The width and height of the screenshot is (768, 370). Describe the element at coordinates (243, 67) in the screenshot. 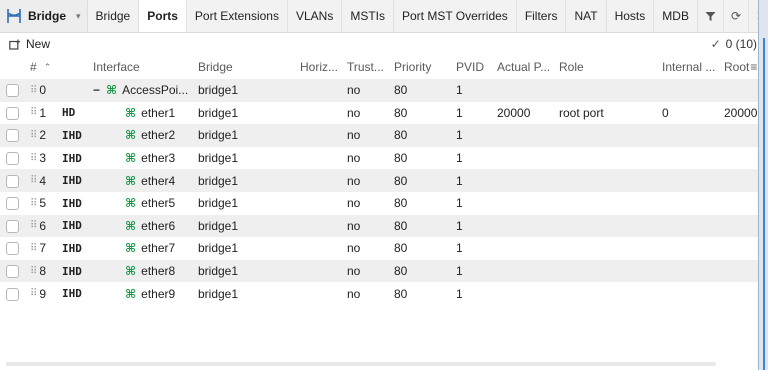

I see `column-header-bridge: Bridge` at that location.